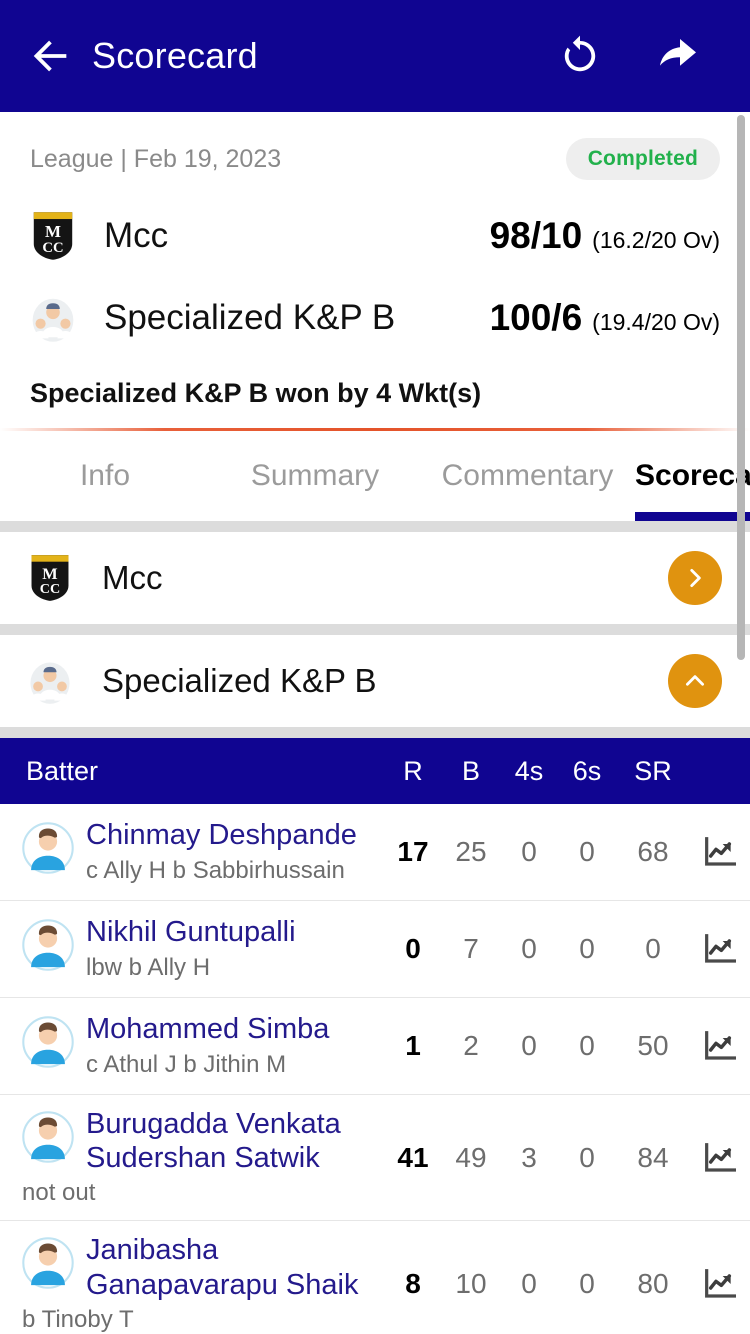 Image resolution: width=750 pixels, height=1334 pixels. What do you see at coordinates (536, 235) in the screenshot?
I see `team-score: 98/10` at bounding box center [536, 235].